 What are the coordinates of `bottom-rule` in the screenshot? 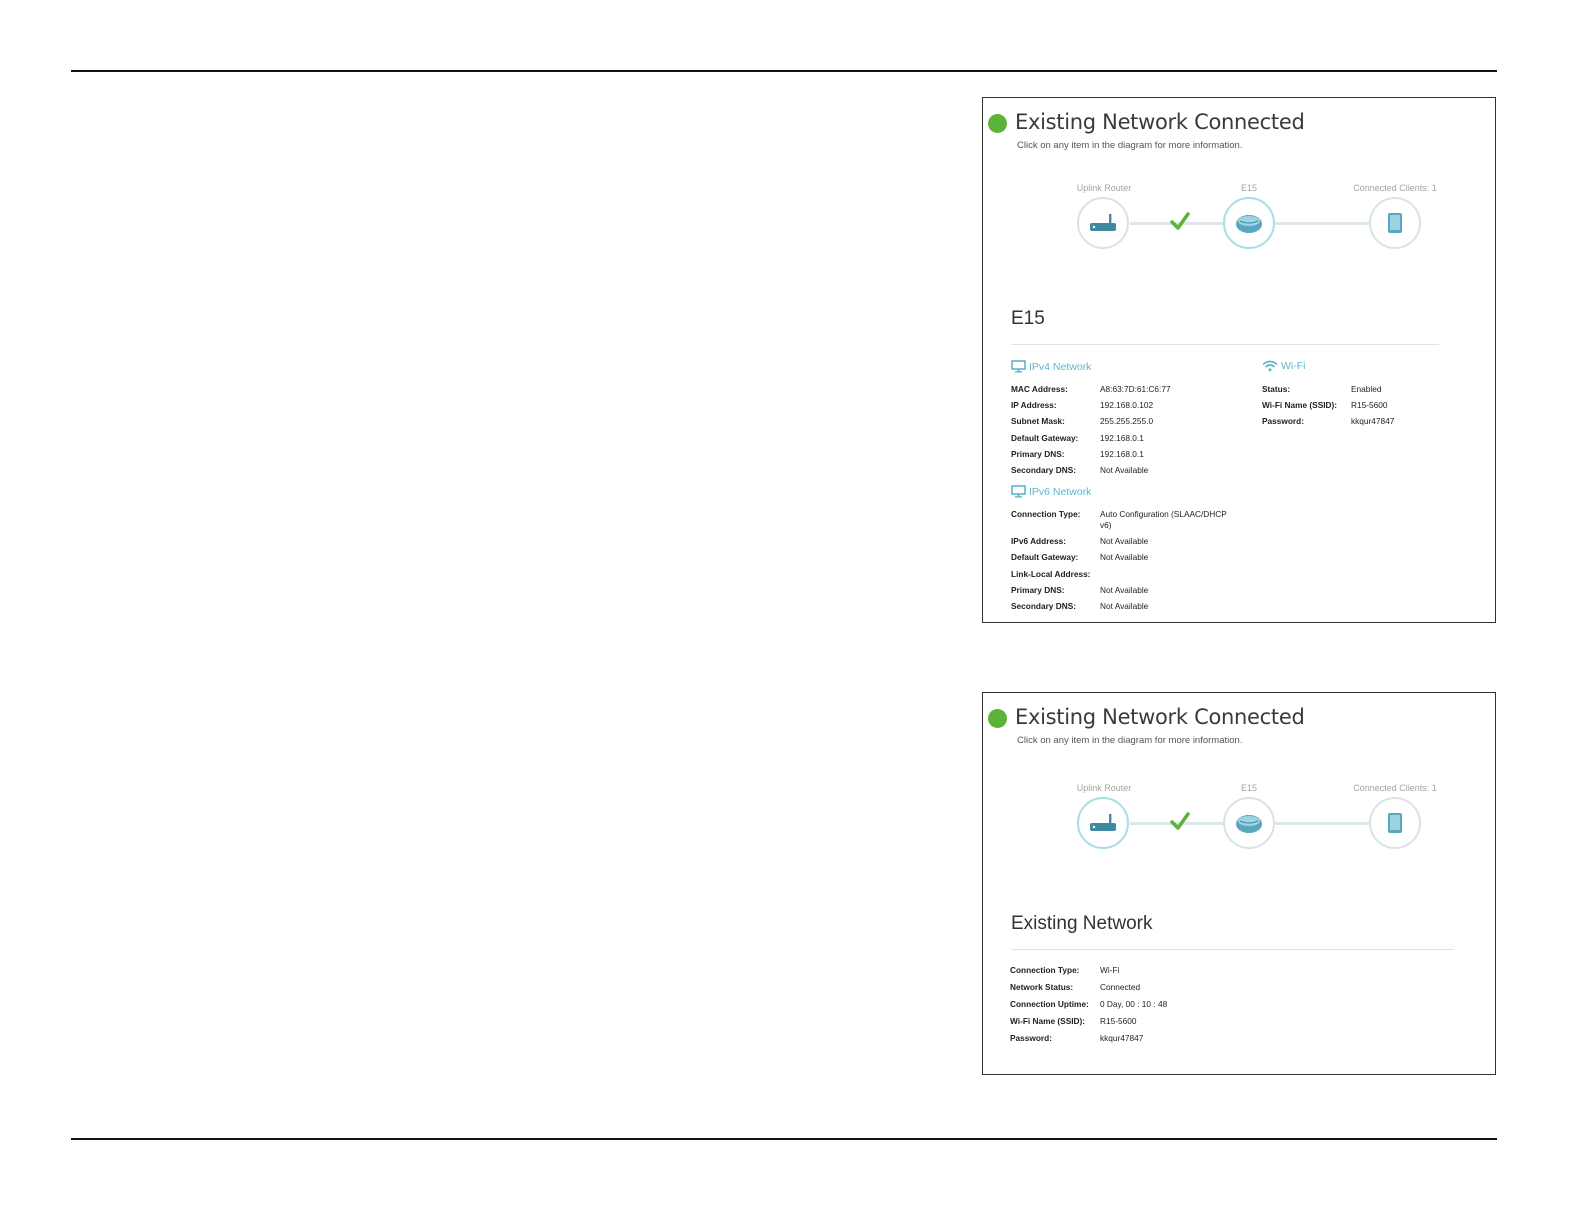 It's located at (784, 1139).